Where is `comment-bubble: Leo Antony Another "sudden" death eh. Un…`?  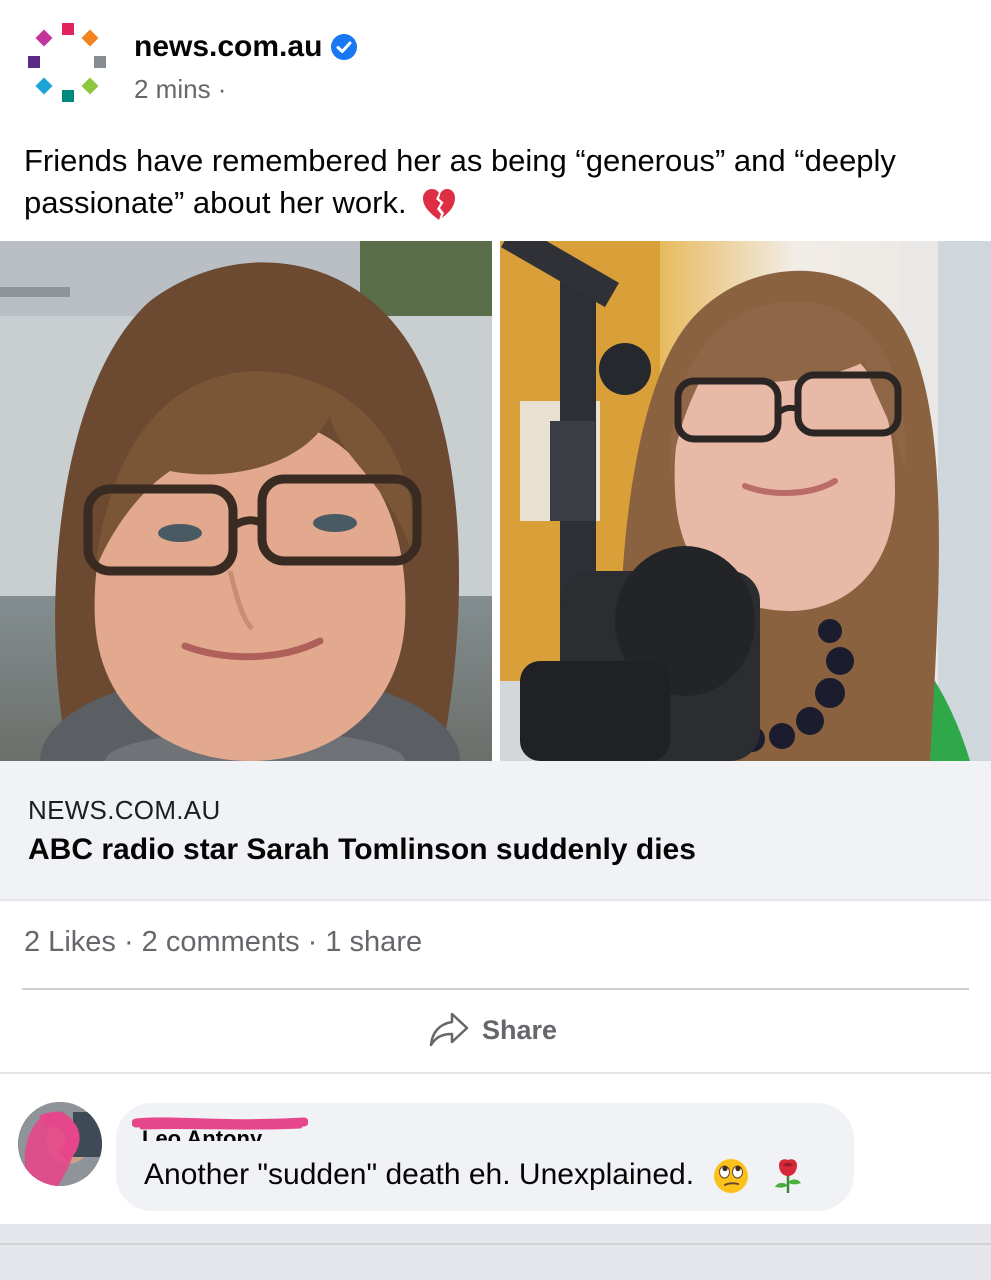 comment-bubble: Leo Antony Another "sudden" death eh. Un… is located at coordinates (485, 1157).